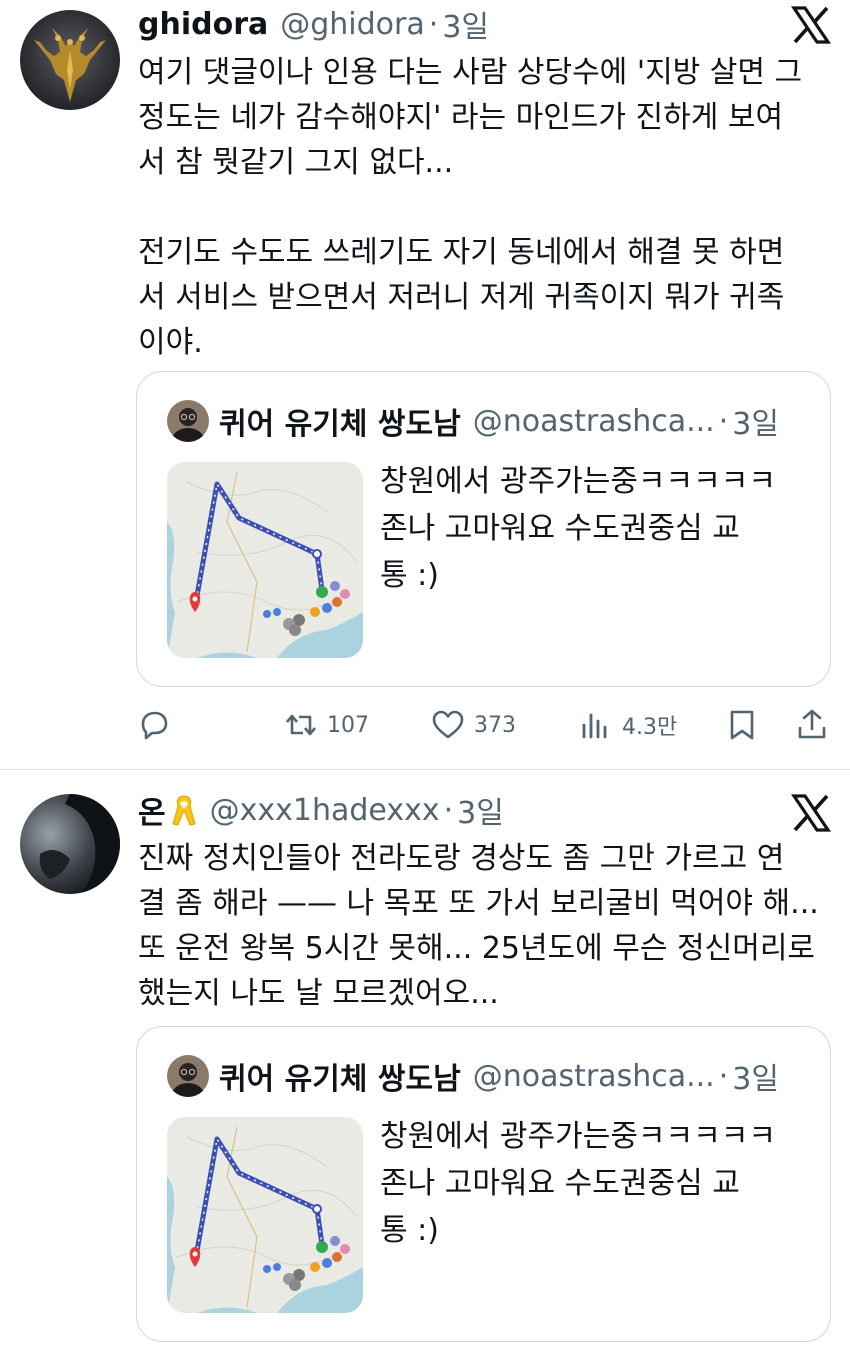 Image resolution: width=850 pixels, height=1356 pixels. What do you see at coordinates (203, 24) in the screenshot?
I see `display-name: ghidora` at bounding box center [203, 24].